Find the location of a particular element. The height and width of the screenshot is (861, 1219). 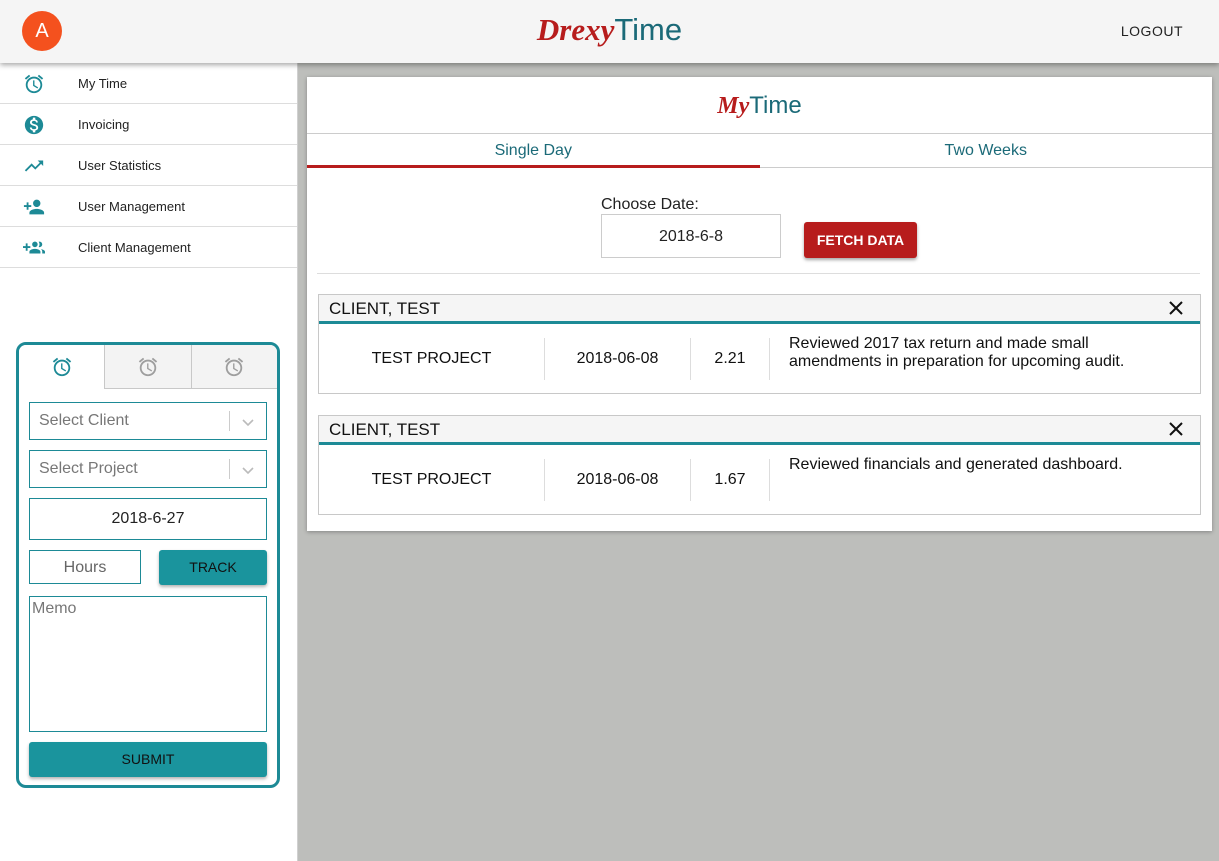

select-client-dropdown: Select Client is located at coordinates (148, 421).